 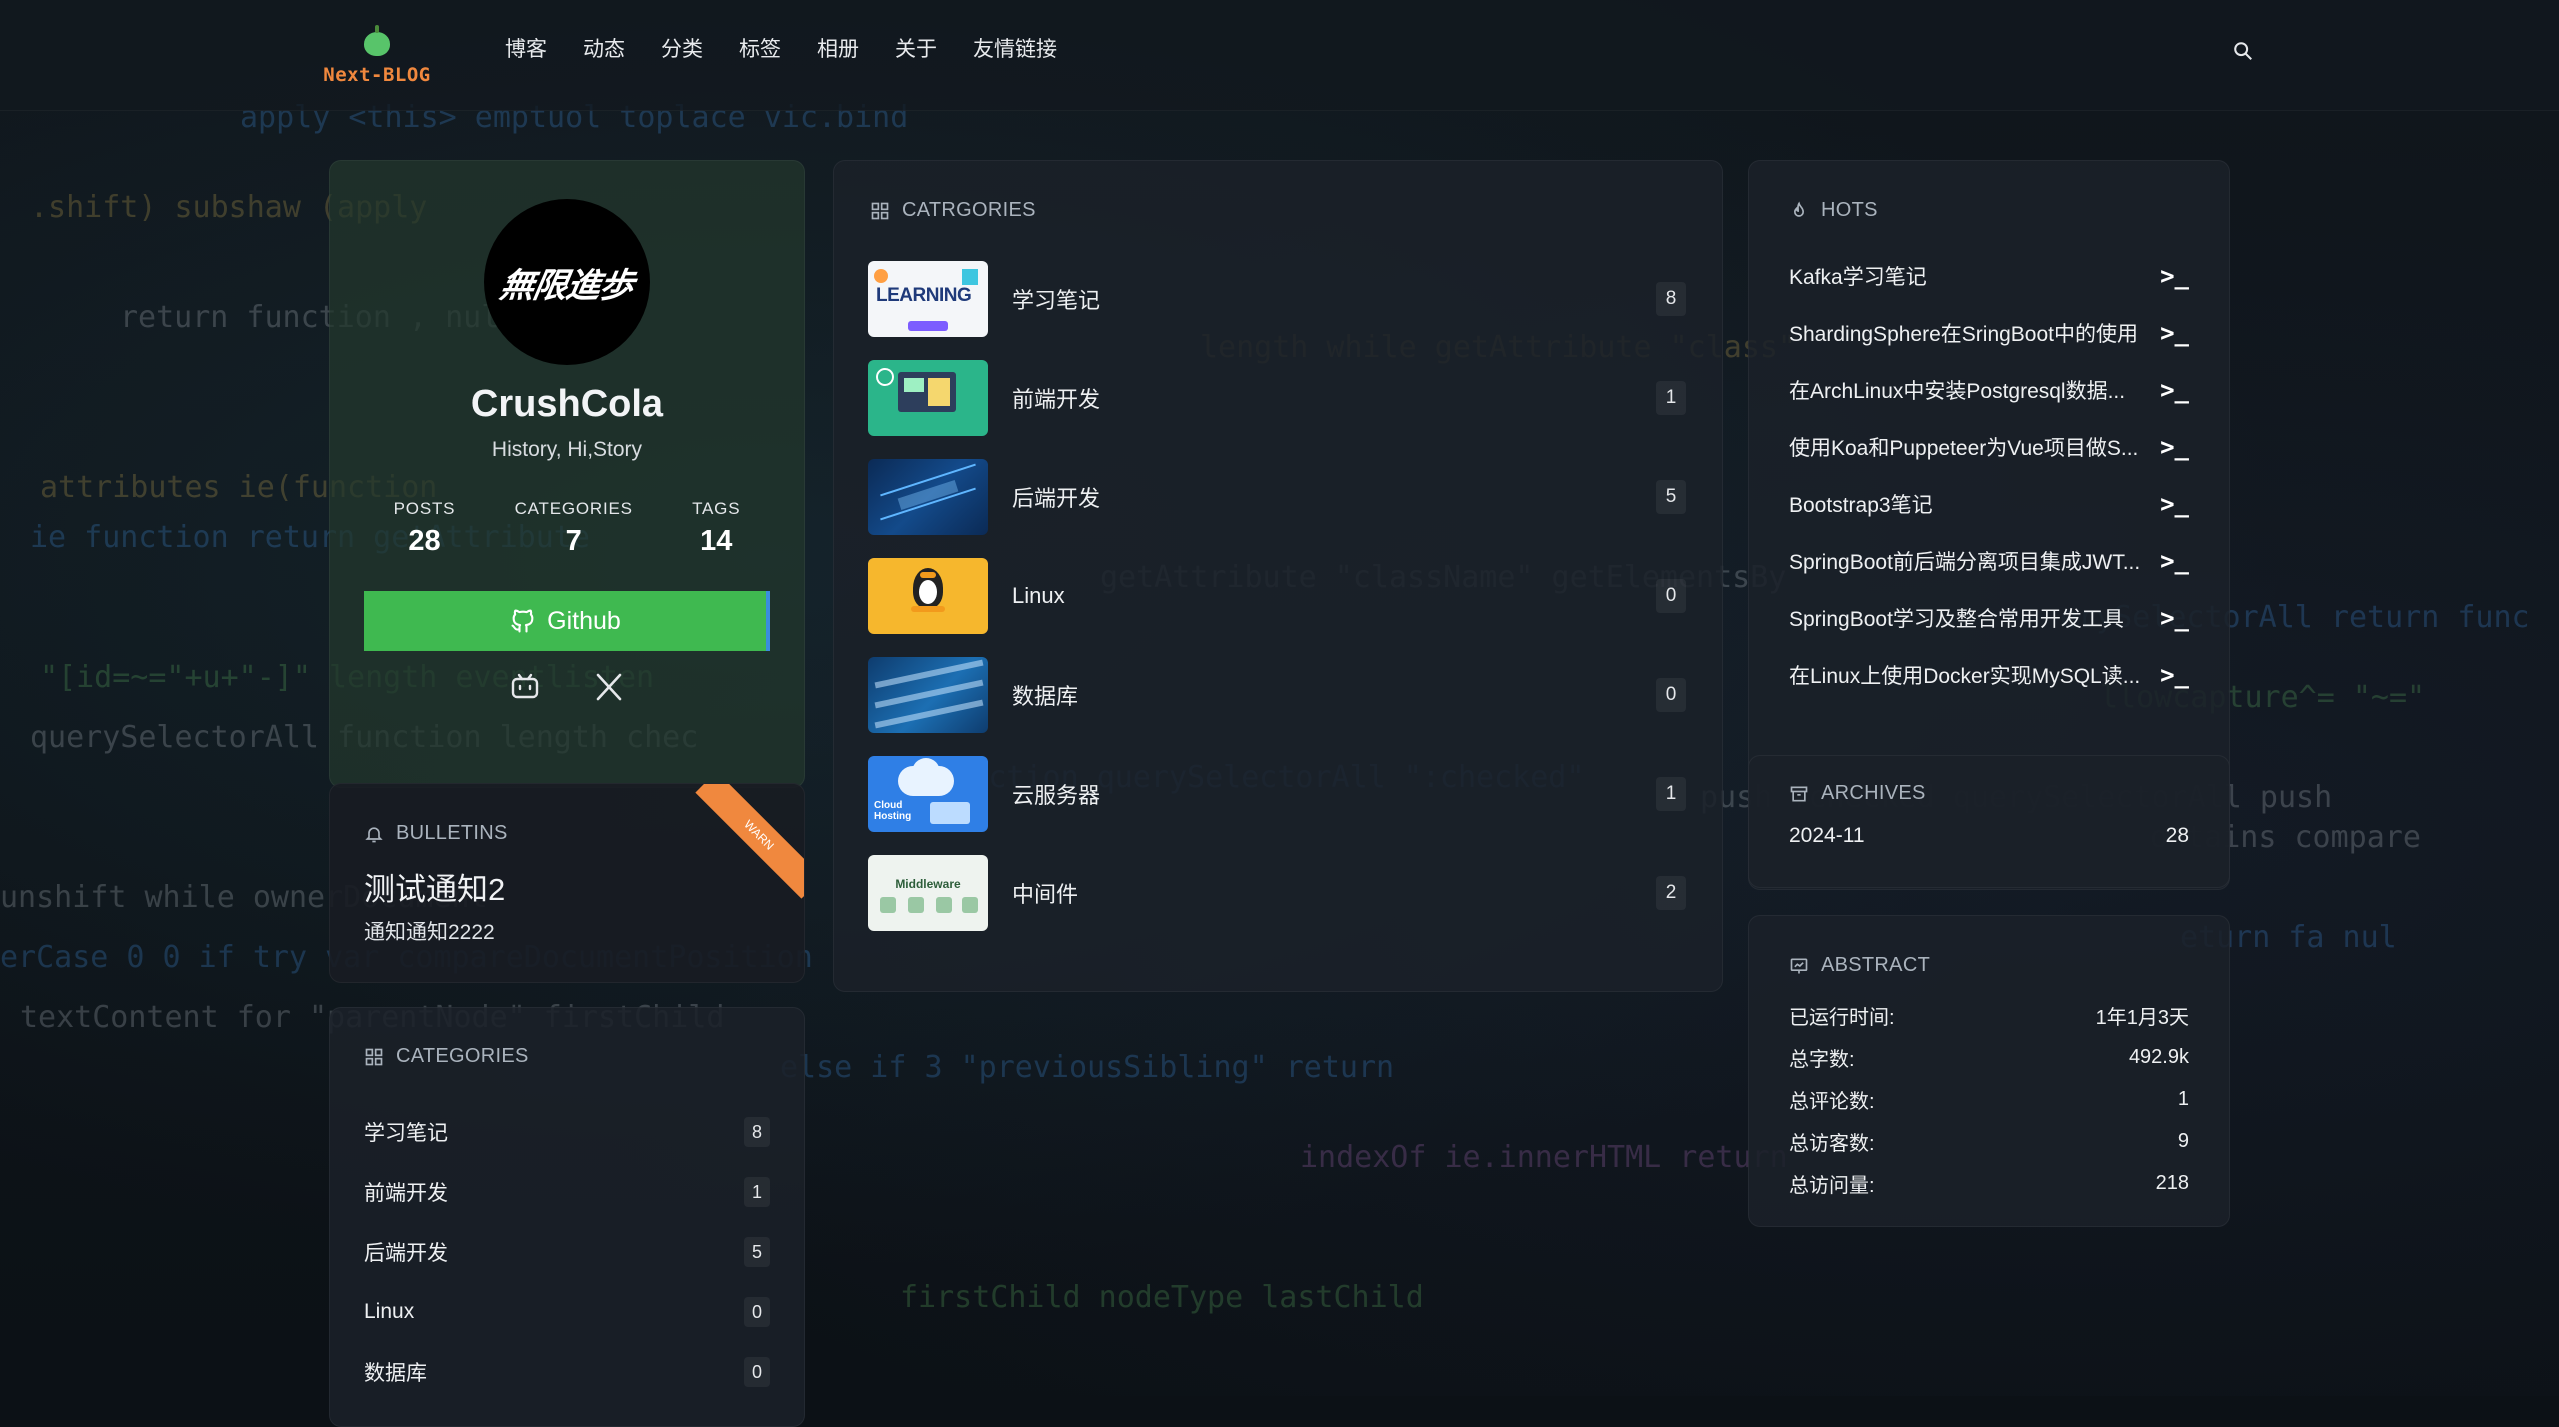 I want to click on github-label: Github, so click(x=584, y=620).